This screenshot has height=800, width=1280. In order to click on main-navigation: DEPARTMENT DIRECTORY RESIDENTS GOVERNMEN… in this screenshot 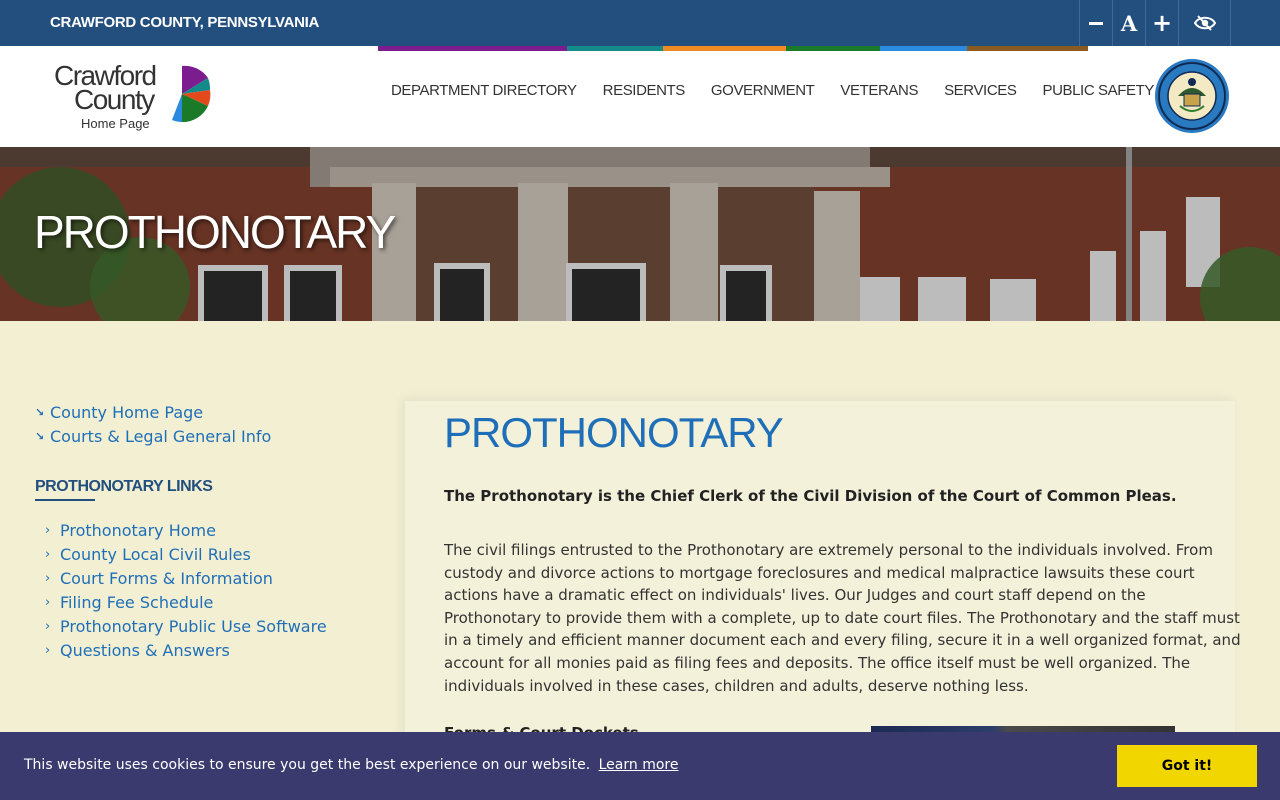, I will do `click(772, 90)`.